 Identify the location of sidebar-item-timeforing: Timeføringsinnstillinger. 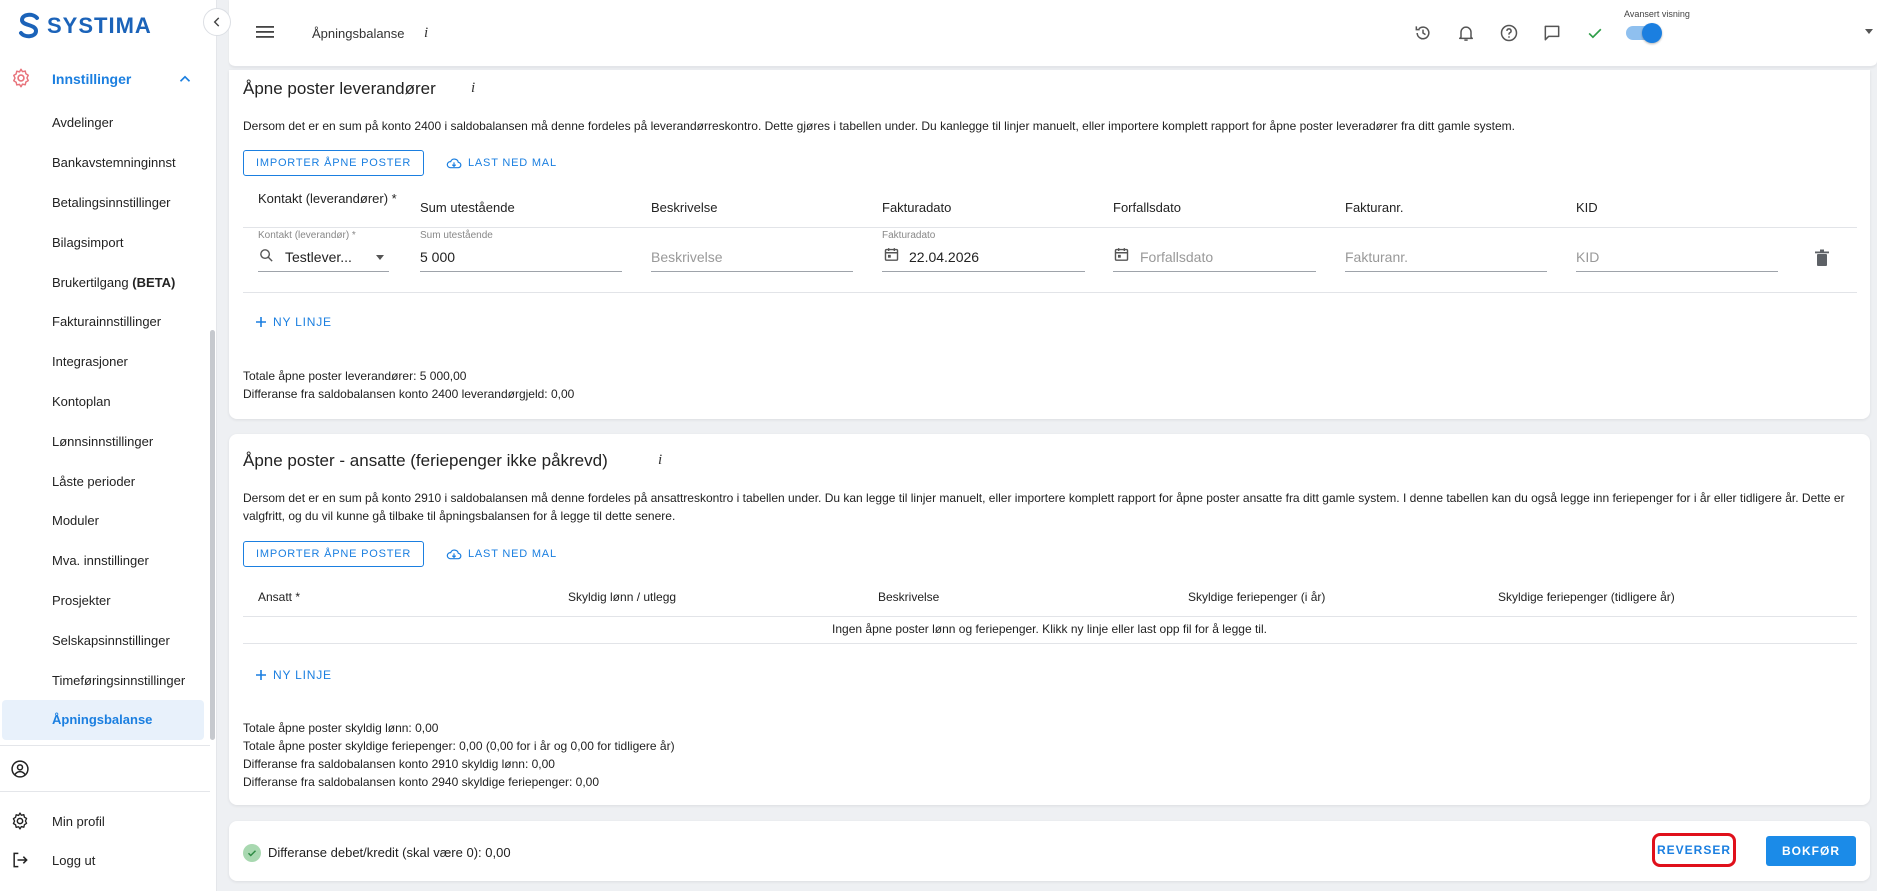
(102, 680).